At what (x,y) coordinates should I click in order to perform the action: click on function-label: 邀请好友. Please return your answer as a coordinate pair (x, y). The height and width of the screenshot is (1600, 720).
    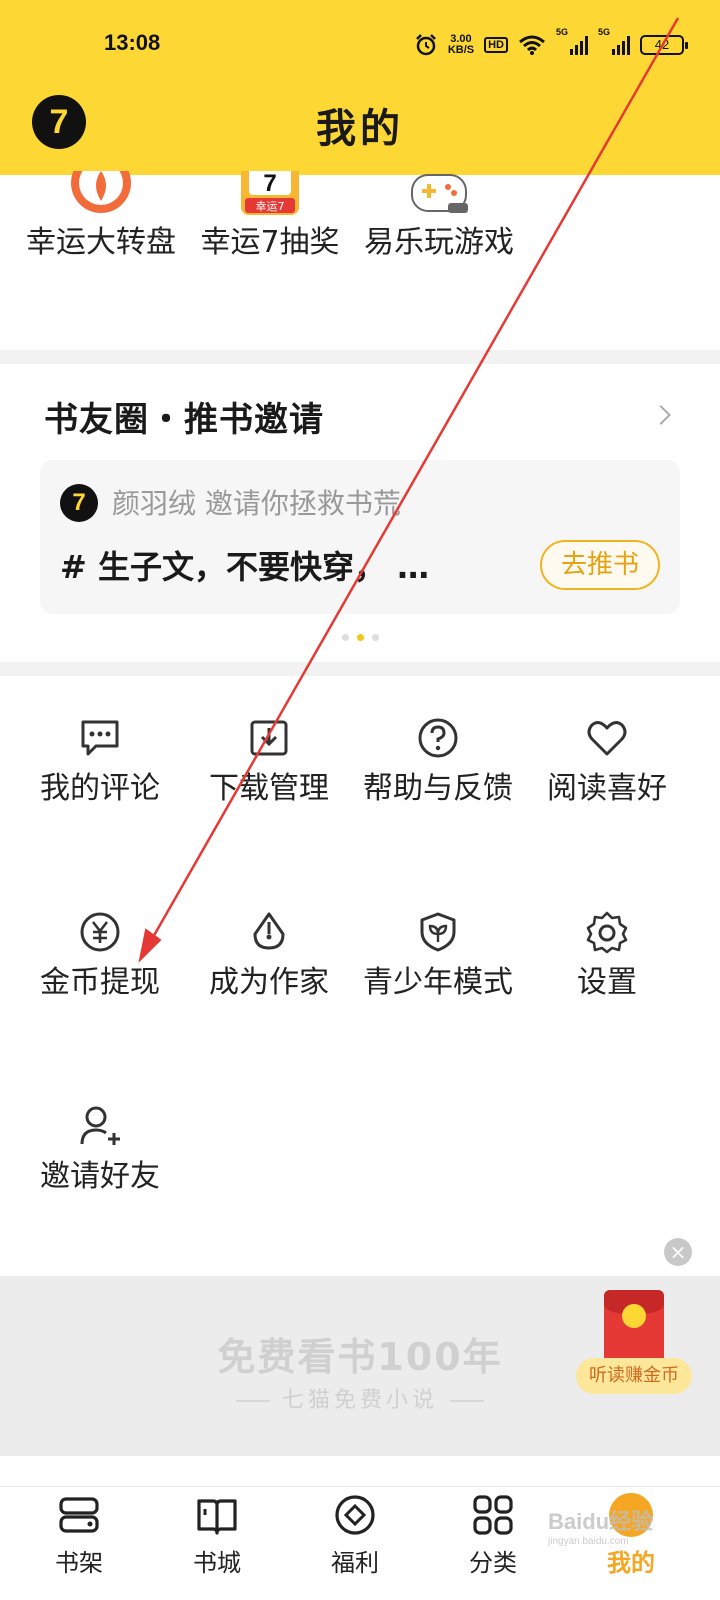
    Looking at the image, I should click on (100, 1176).